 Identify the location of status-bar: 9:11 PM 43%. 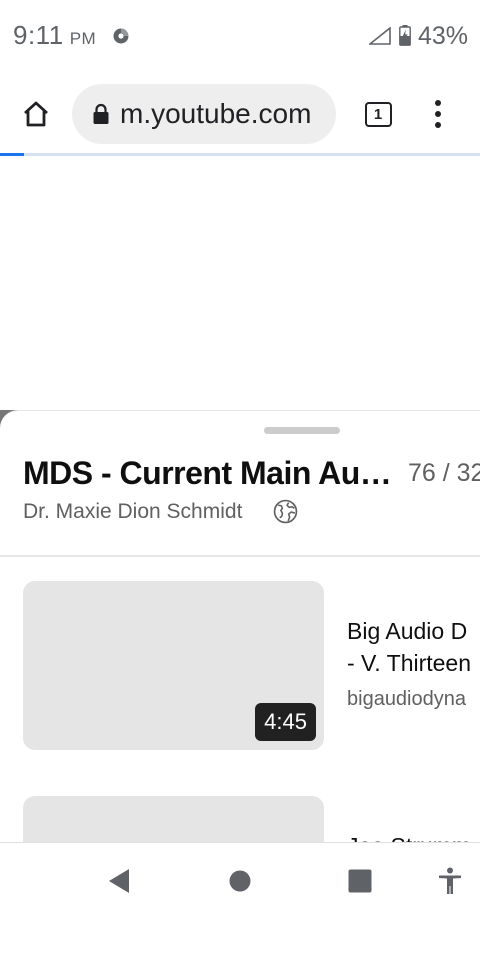
(240, 36).